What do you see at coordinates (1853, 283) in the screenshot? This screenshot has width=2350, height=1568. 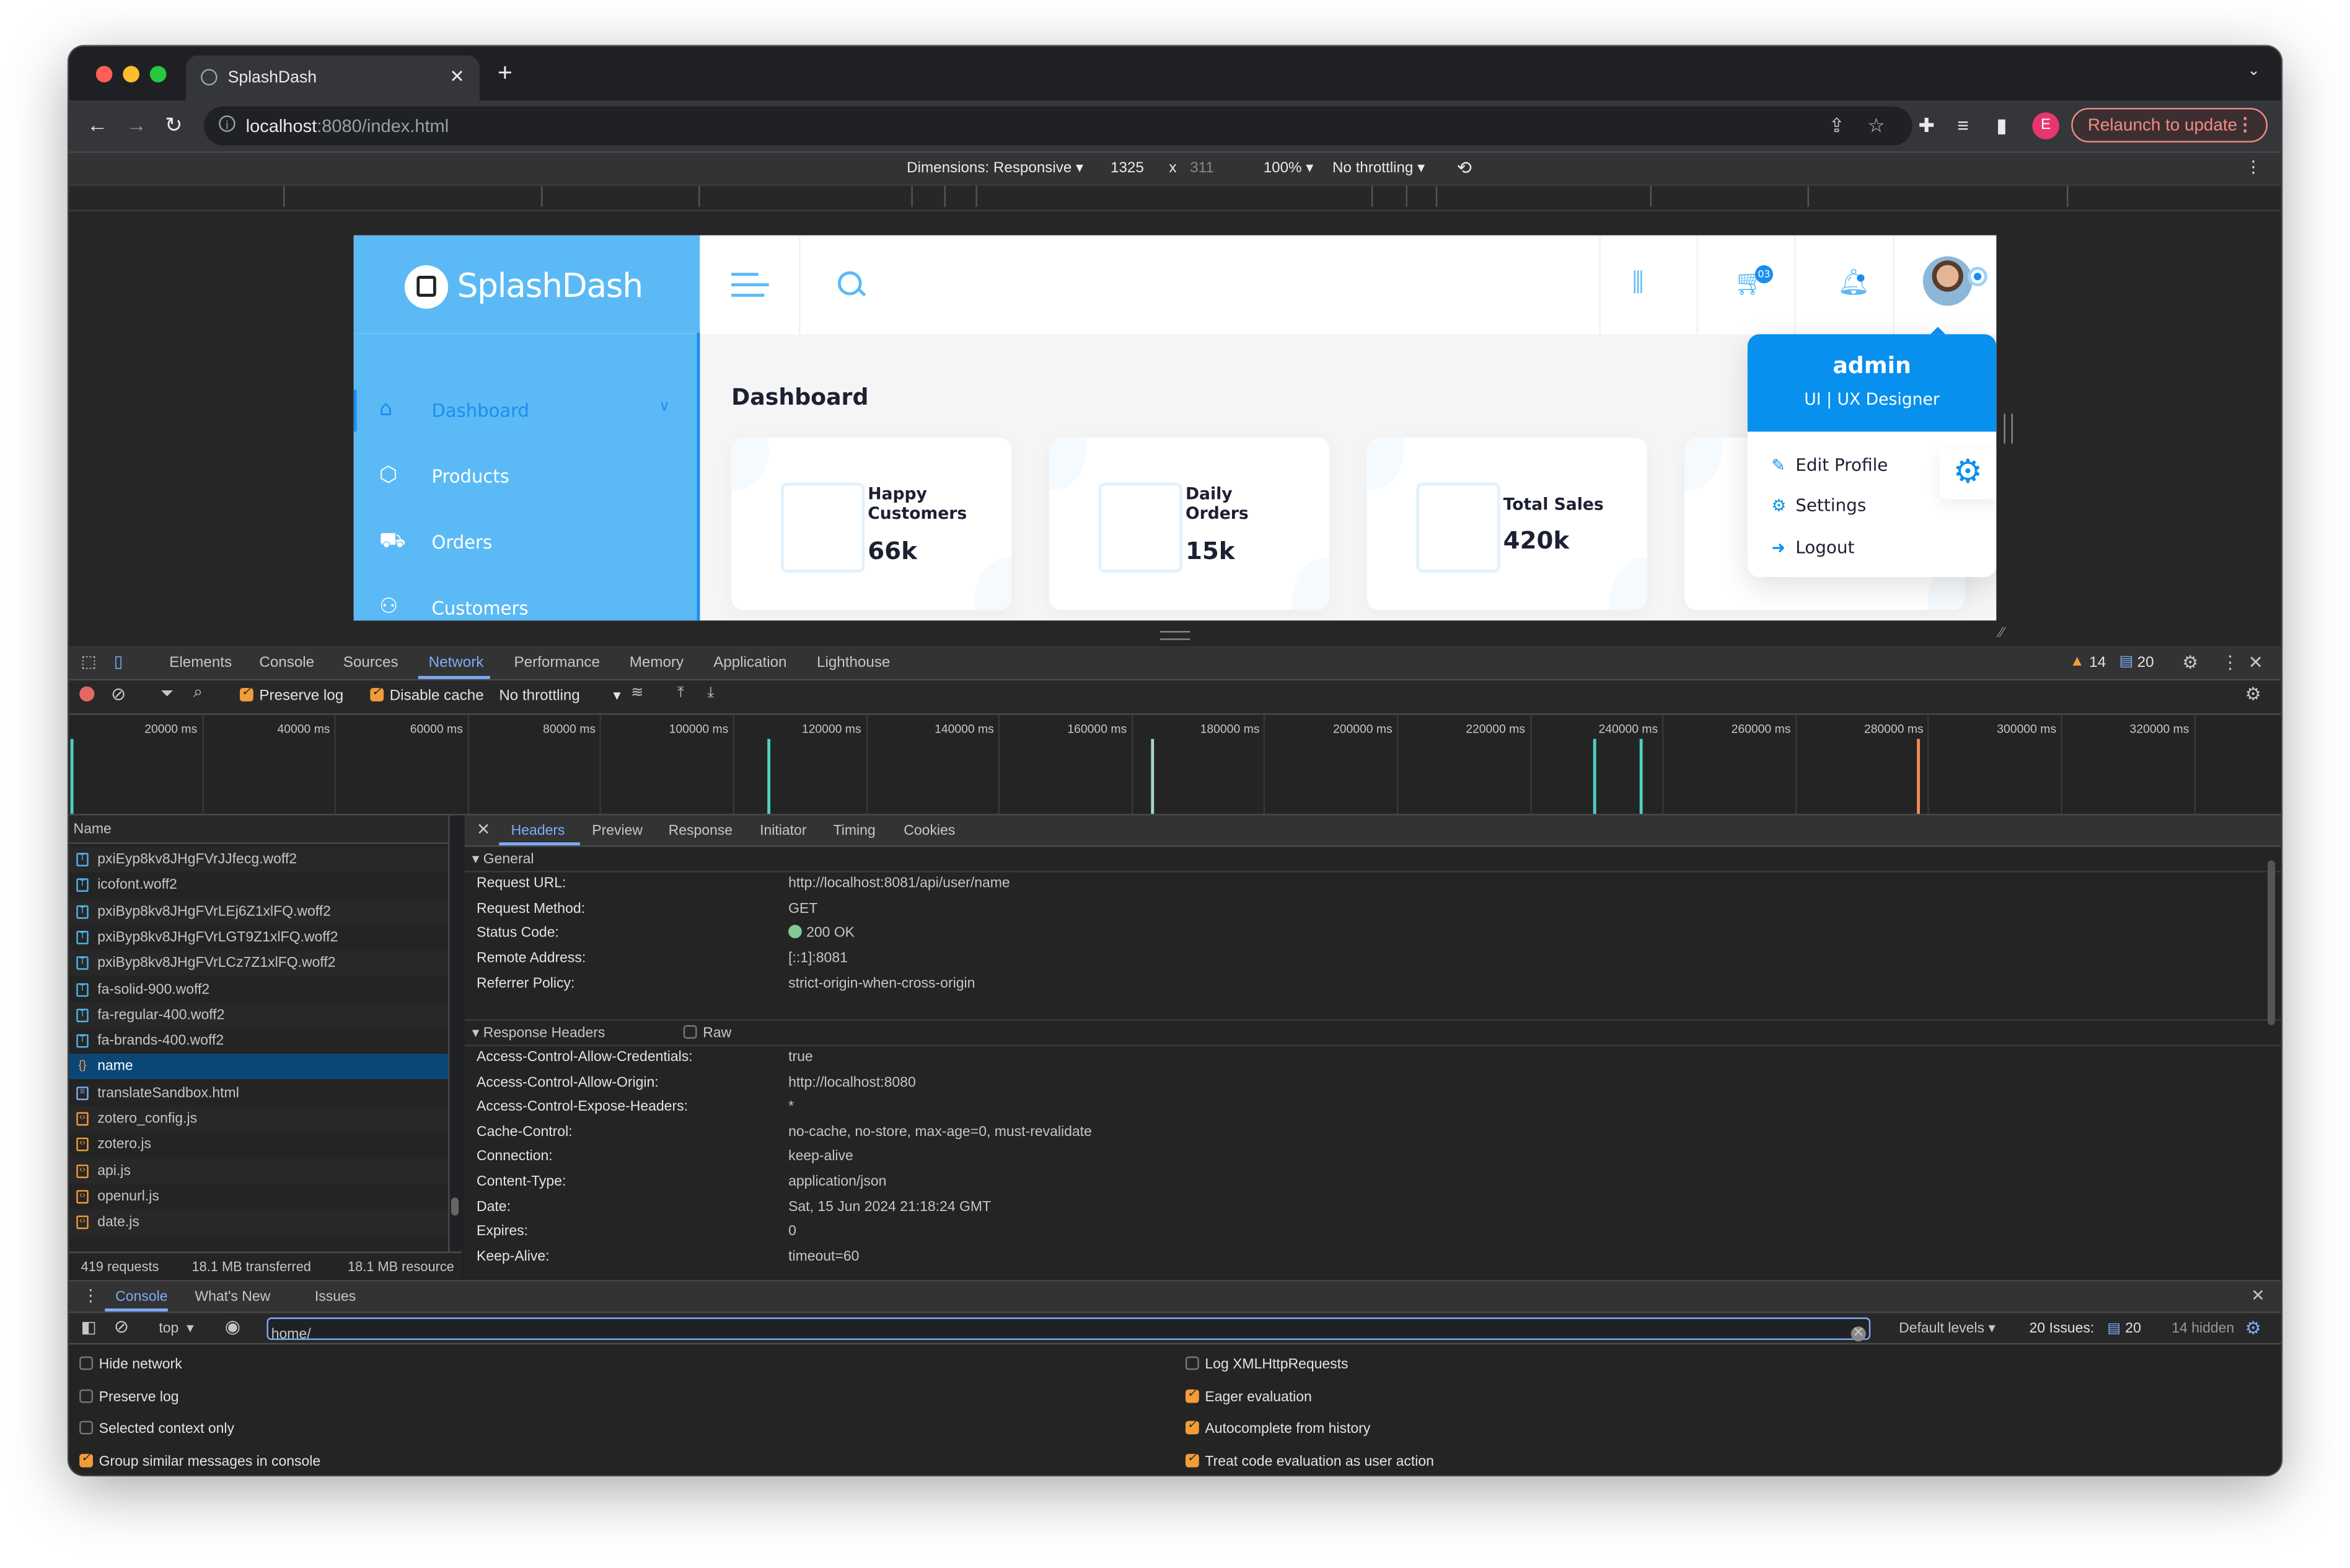 I see `bell-icon: 🔔︎` at bounding box center [1853, 283].